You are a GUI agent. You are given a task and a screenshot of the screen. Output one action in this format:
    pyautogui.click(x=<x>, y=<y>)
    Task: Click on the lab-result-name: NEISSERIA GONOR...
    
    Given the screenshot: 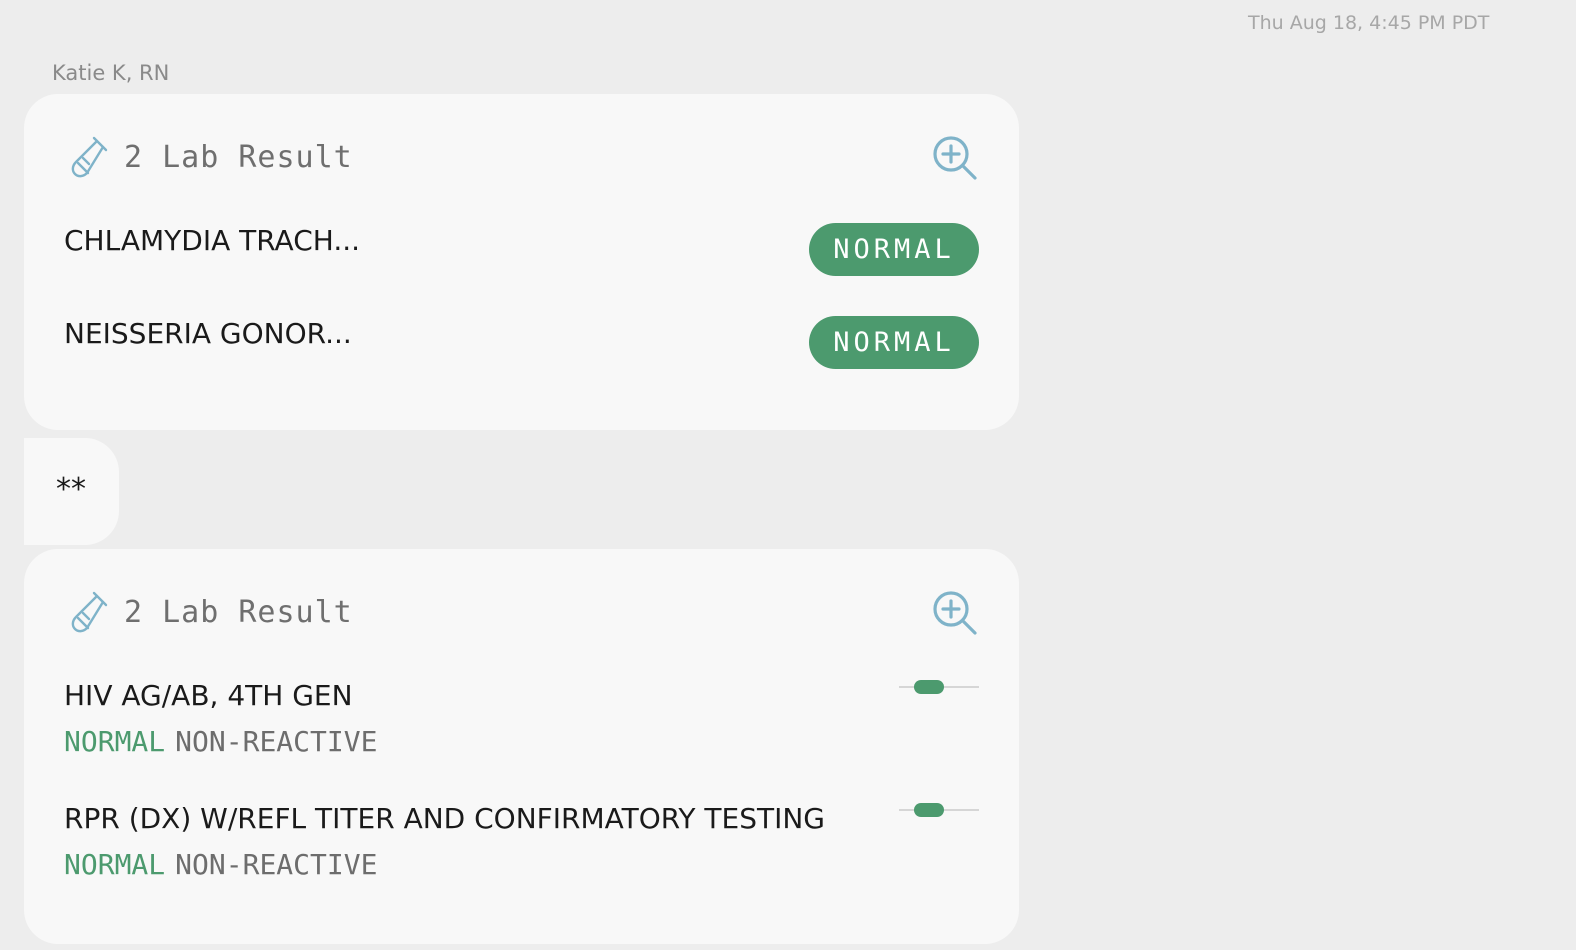 What is the action you would take?
    pyautogui.click(x=208, y=333)
    